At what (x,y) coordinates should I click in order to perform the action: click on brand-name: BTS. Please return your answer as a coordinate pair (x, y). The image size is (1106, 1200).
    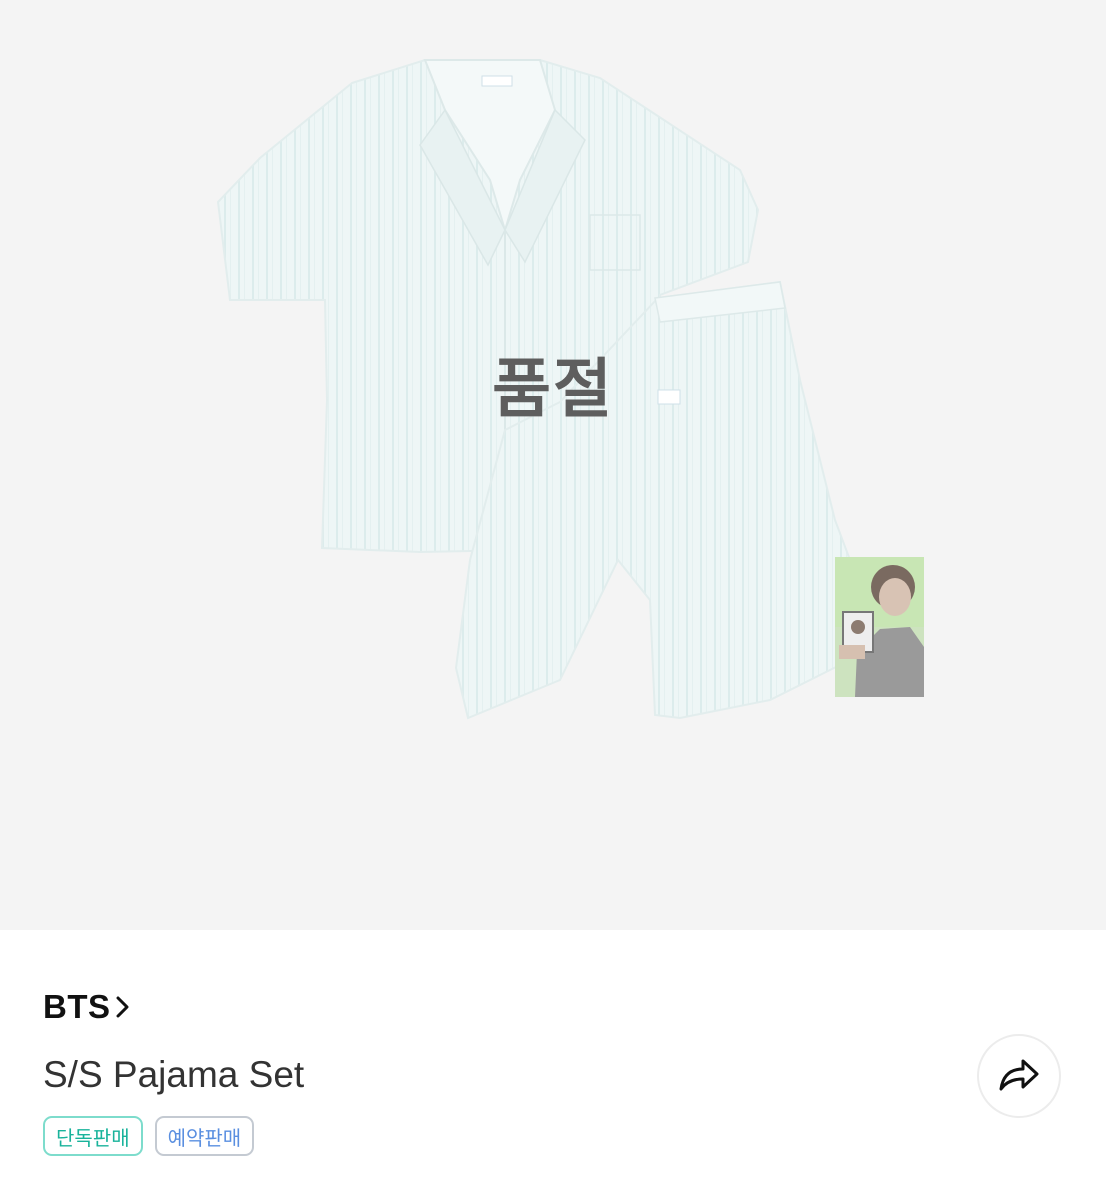
    Looking at the image, I should click on (77, 1006).